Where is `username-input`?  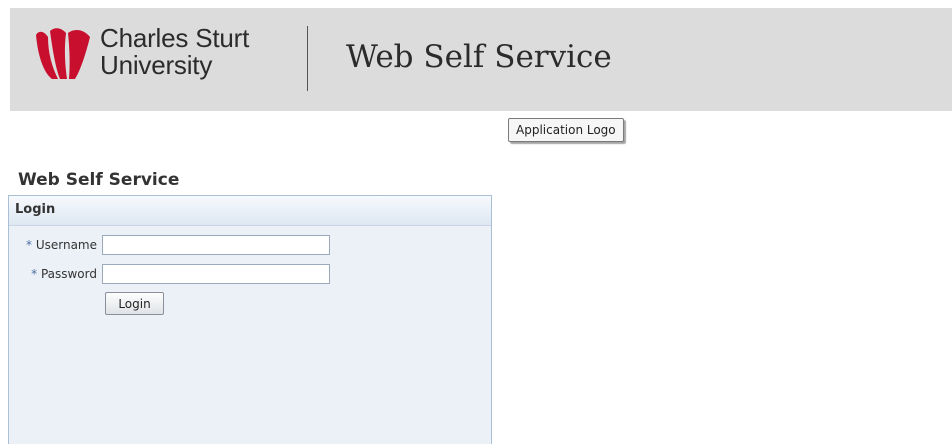 username-input is located at coordinates (216, 245).